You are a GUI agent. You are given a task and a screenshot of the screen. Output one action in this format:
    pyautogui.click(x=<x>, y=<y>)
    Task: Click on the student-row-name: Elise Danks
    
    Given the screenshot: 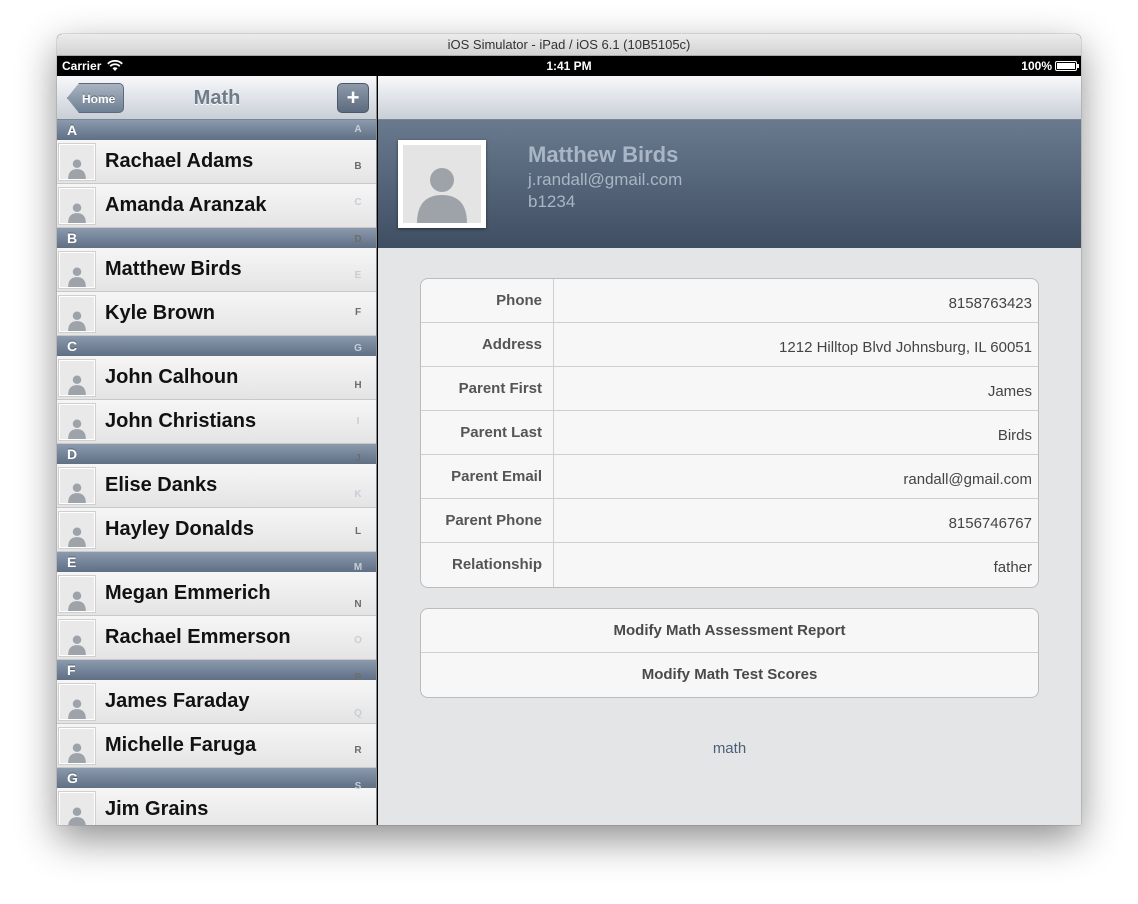 What is the action you would take?
    pyautogui.click(x=161, y=485)
    